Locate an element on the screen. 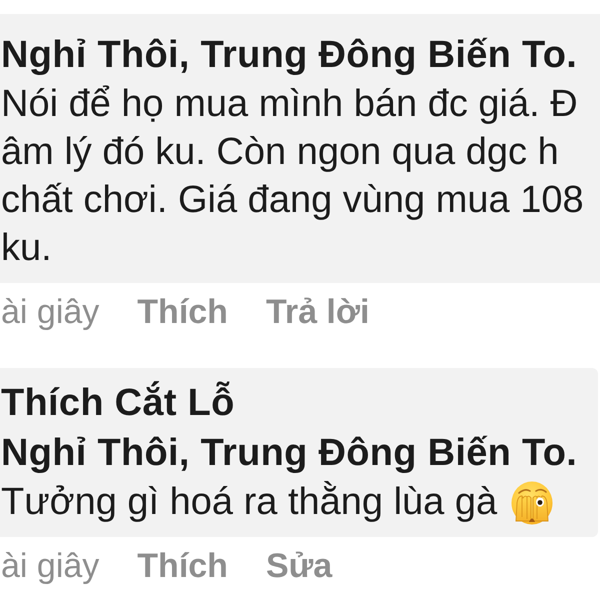  action-link: Sửa is located at coordinates (299, 566).